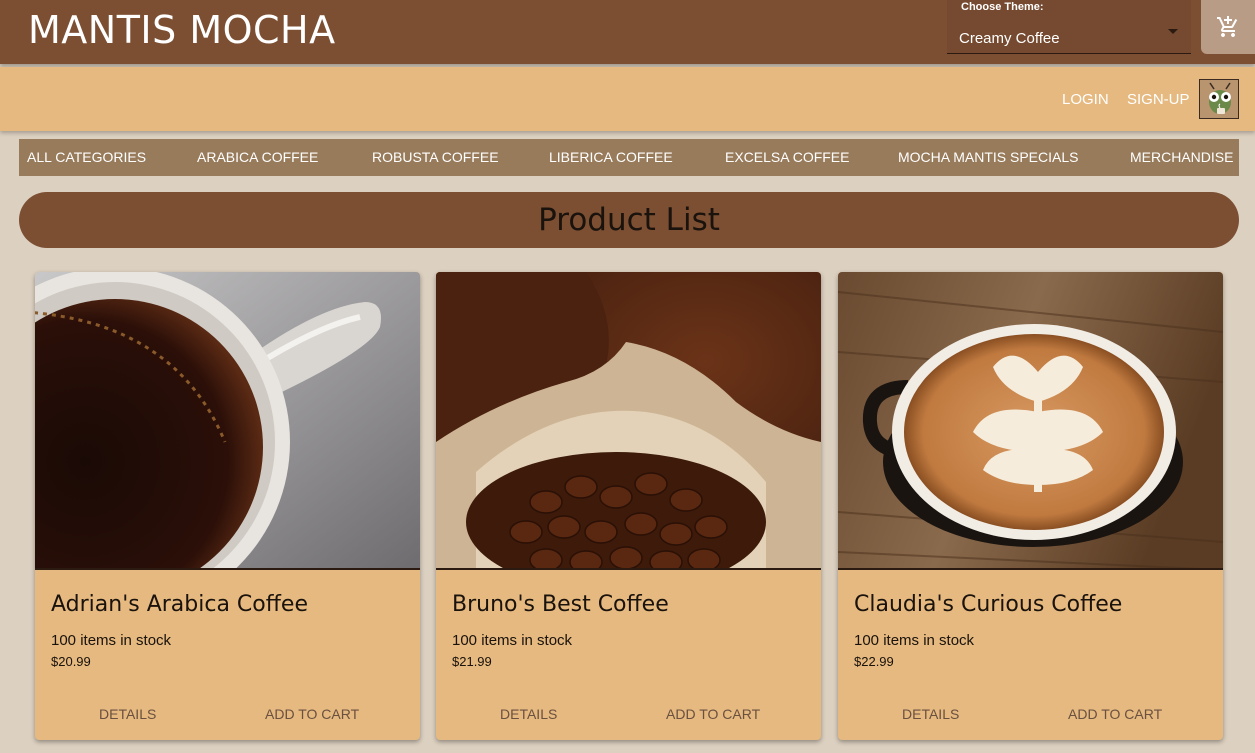 This screenshot has width=1255, height=753. I want to click on product-price: $21.99, so click(472, 661).